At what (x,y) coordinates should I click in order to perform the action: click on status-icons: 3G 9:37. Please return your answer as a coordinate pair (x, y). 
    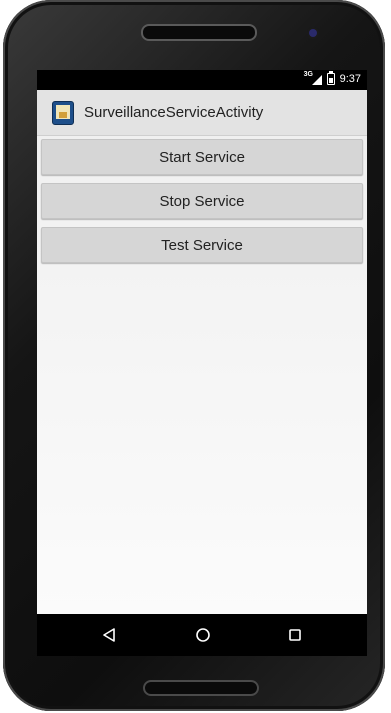
    Looking at the image, I should click on (332, 78).